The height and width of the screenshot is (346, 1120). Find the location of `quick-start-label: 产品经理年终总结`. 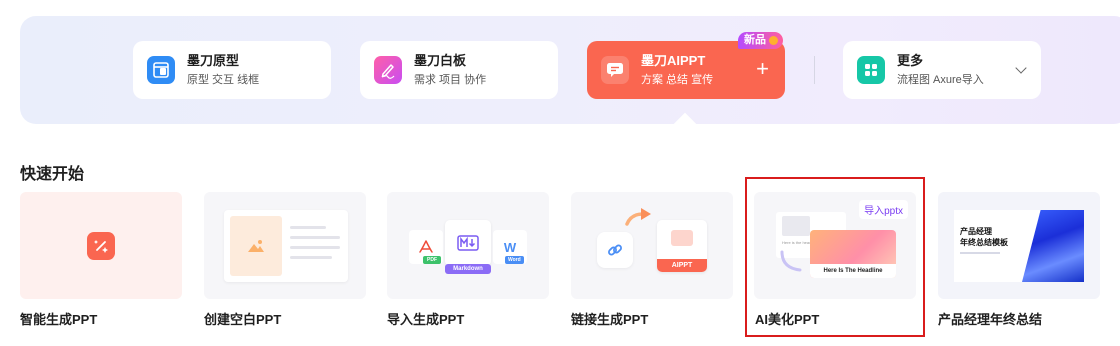

quick-start-label: 产品经理年终总结 is located at coordinates (990, 318).